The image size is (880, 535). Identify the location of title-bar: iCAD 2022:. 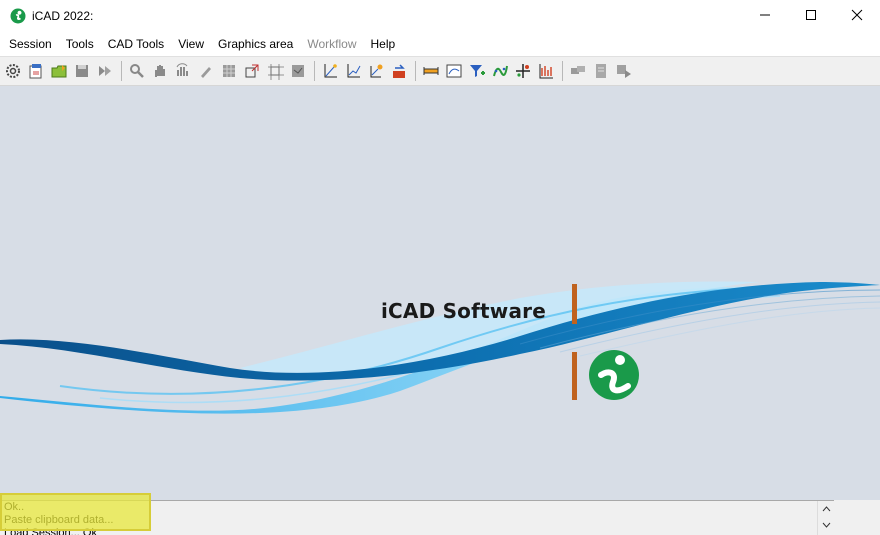
(440, 16).